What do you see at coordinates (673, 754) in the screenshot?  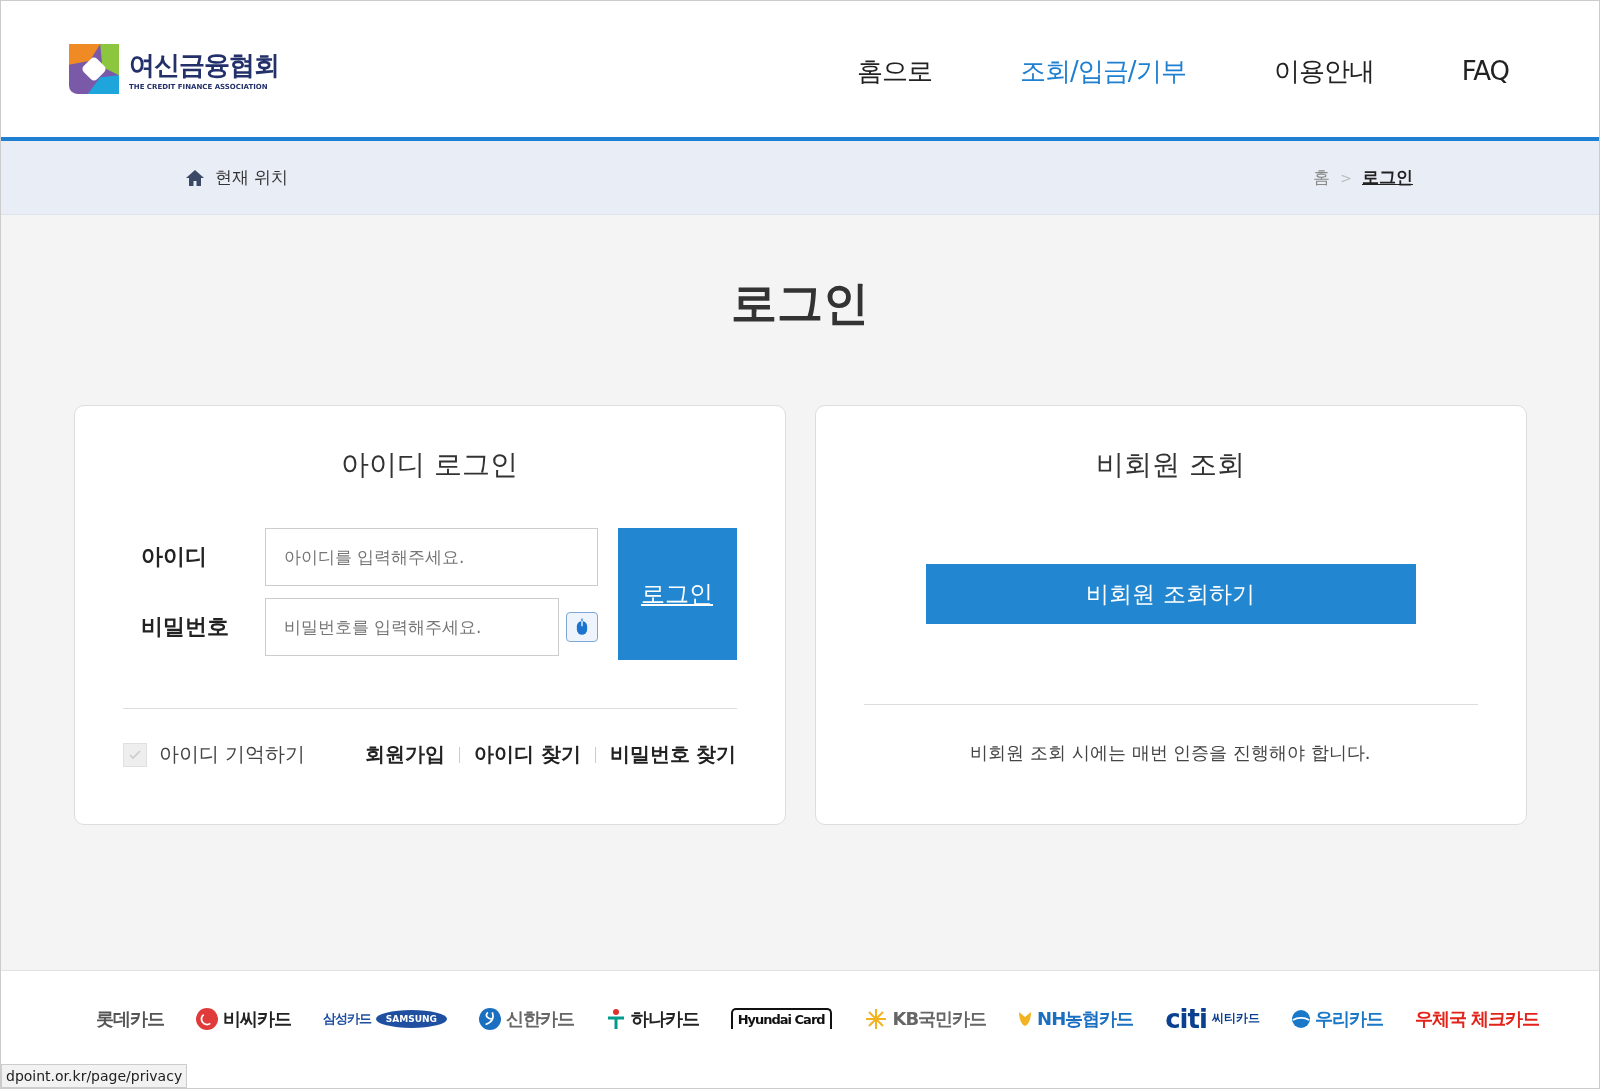 I see `account-link: 비밀번호 찾기` at bounding box center [673, 754].